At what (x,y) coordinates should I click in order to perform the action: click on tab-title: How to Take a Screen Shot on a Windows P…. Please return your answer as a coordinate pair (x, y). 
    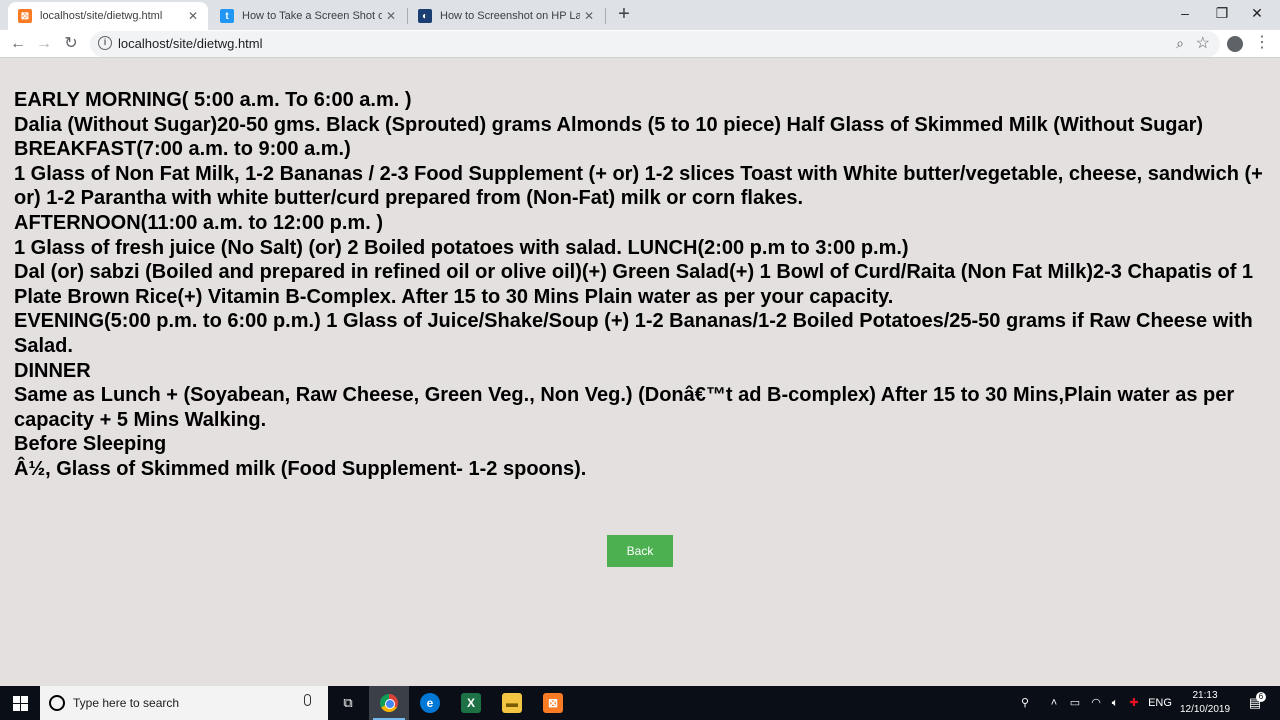
    Looking at the image, I should click on (312, 16).